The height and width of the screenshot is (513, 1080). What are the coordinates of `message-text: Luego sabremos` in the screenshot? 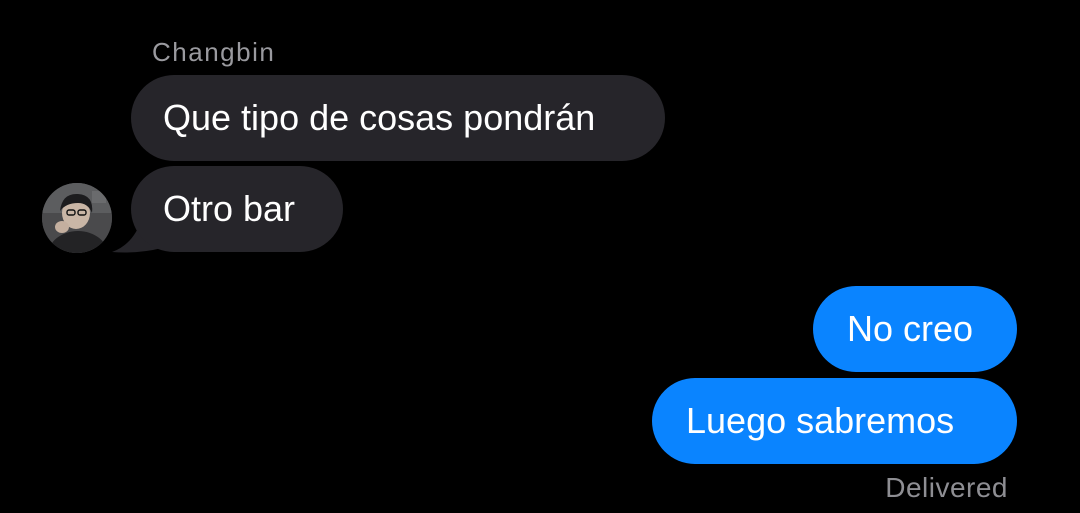 It's located at (820, 420).